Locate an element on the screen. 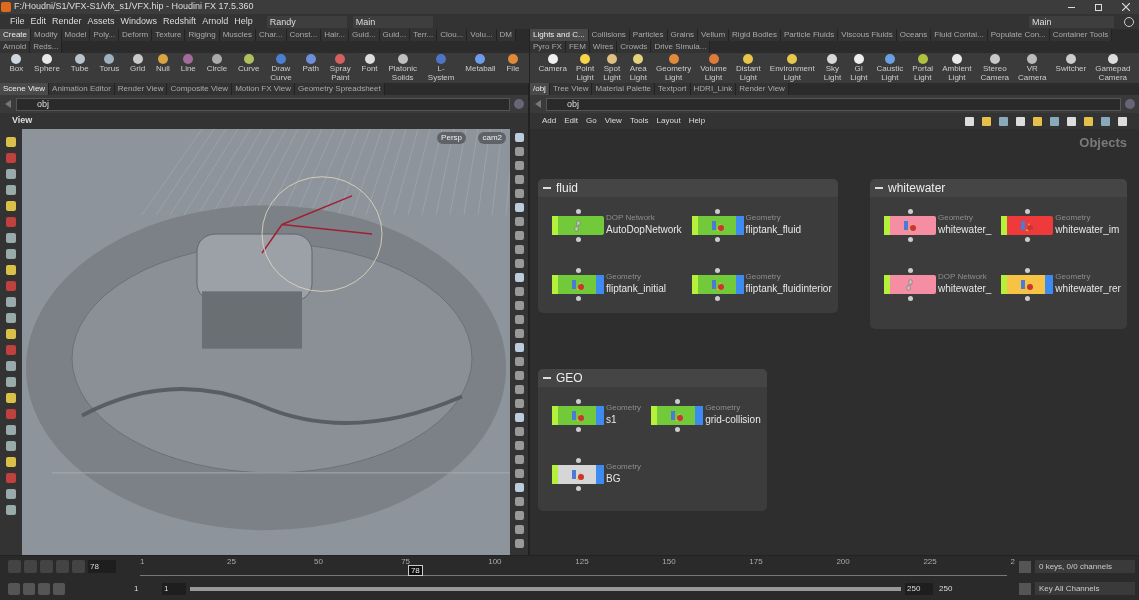 This screenshot has height=600, width=1139. shelf-tool: Draw Curve is located at coordinates (281, 67).